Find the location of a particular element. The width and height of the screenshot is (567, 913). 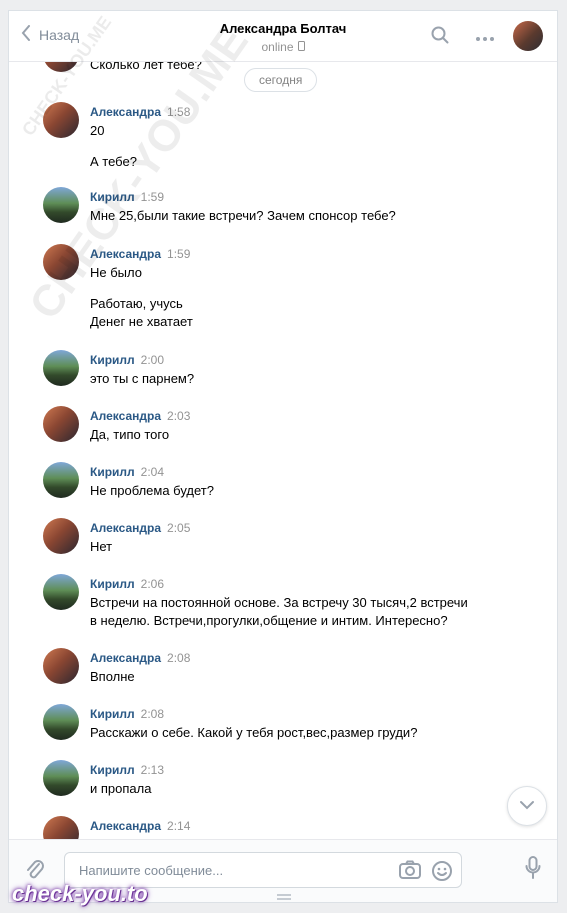

message-time: 2:03 is located at coordinates (178, 416).